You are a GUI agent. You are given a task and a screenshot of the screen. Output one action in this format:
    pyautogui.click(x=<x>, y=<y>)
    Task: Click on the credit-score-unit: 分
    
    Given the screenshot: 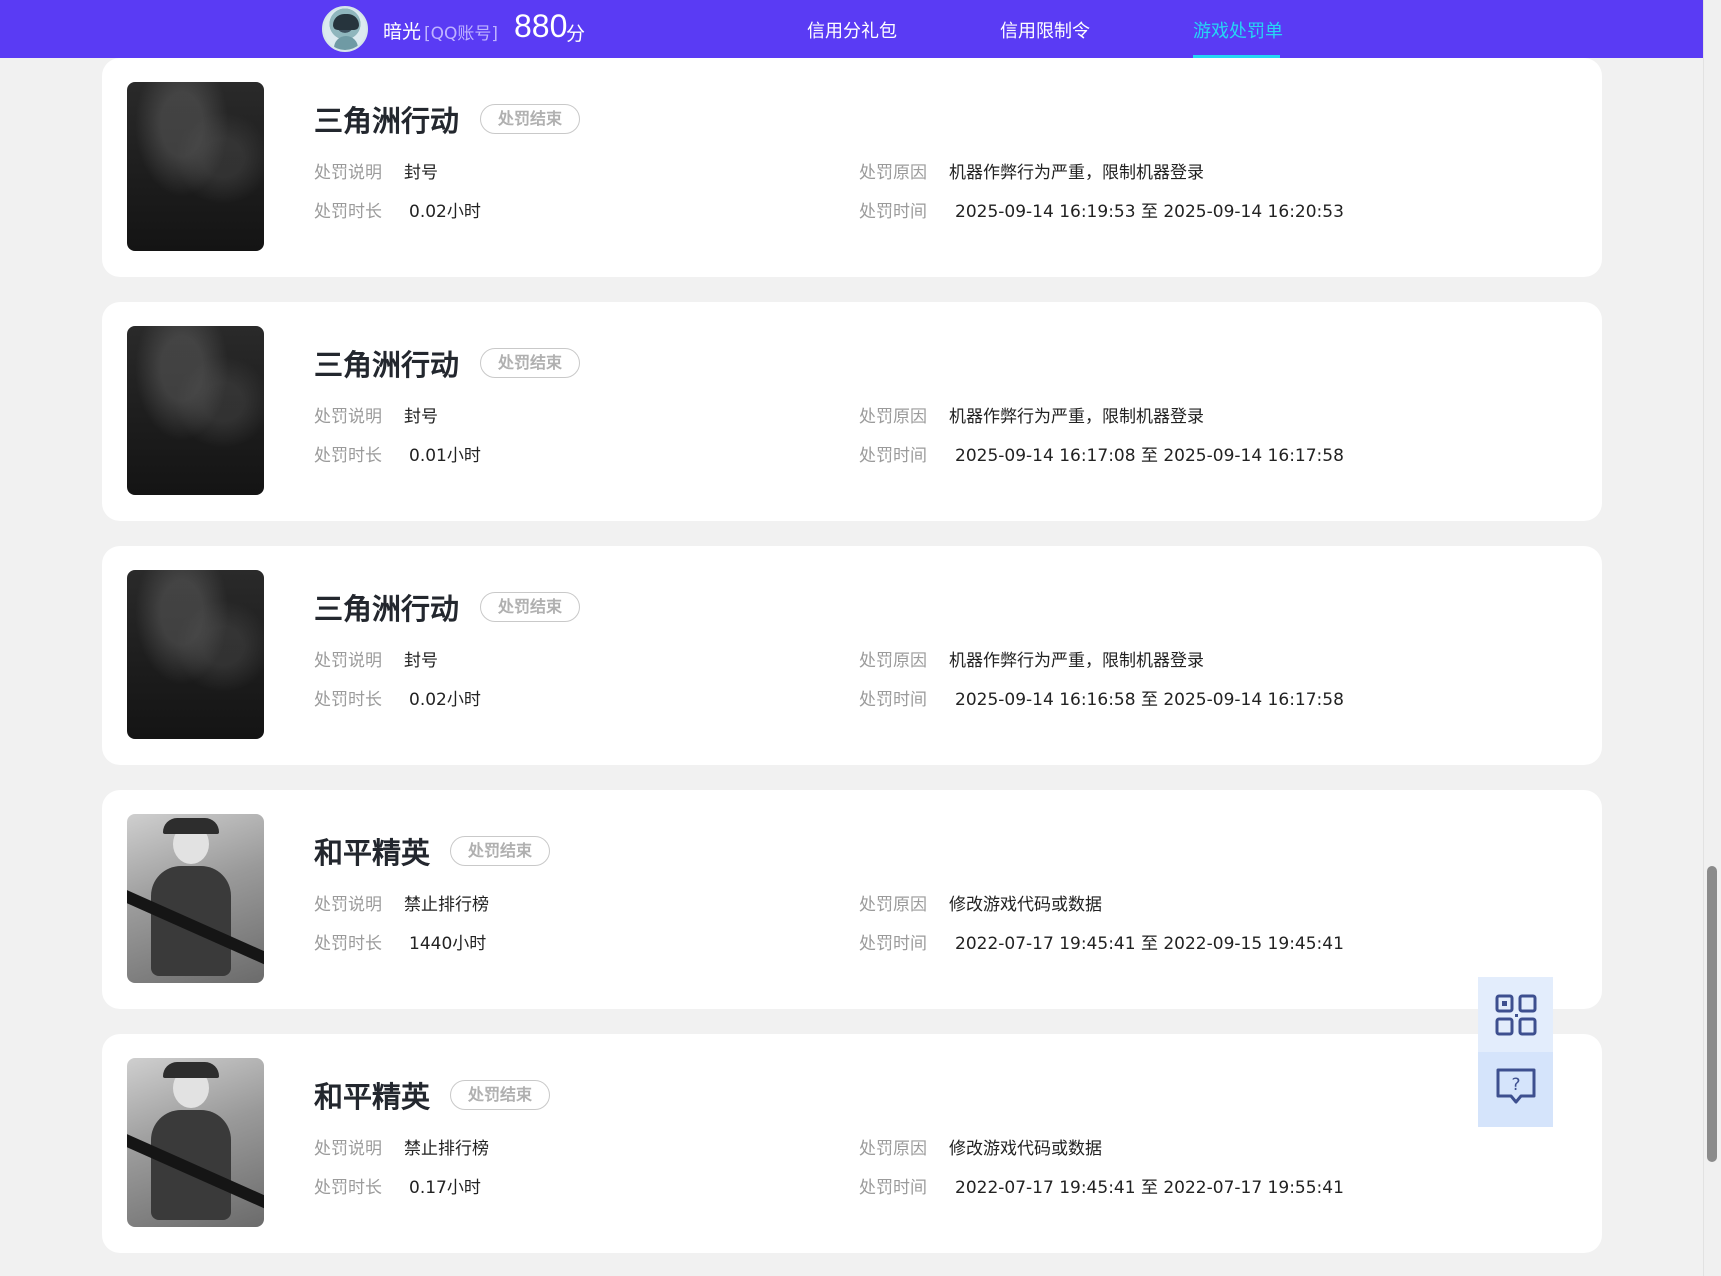 What is the action you would take?
    pyautogui.click(x=576, y=34)
    